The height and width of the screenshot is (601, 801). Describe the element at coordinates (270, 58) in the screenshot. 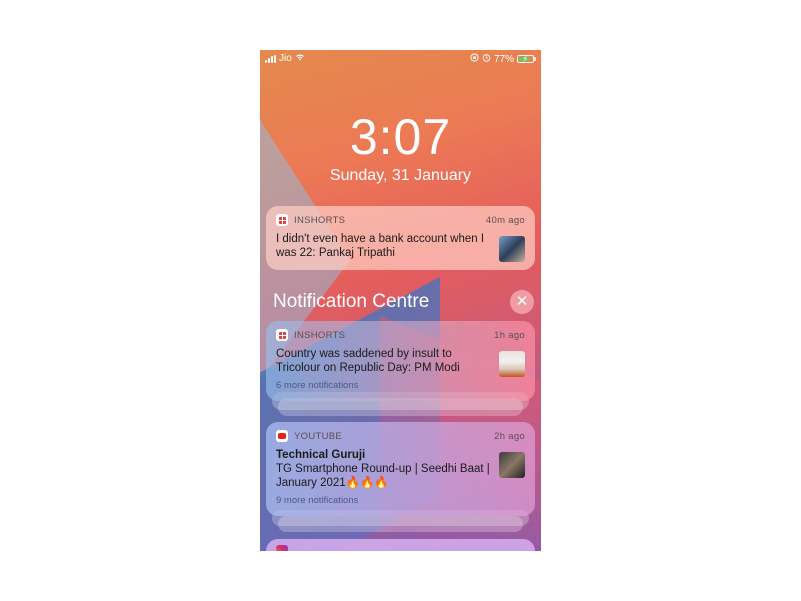

I see `signal-icon` at that location.